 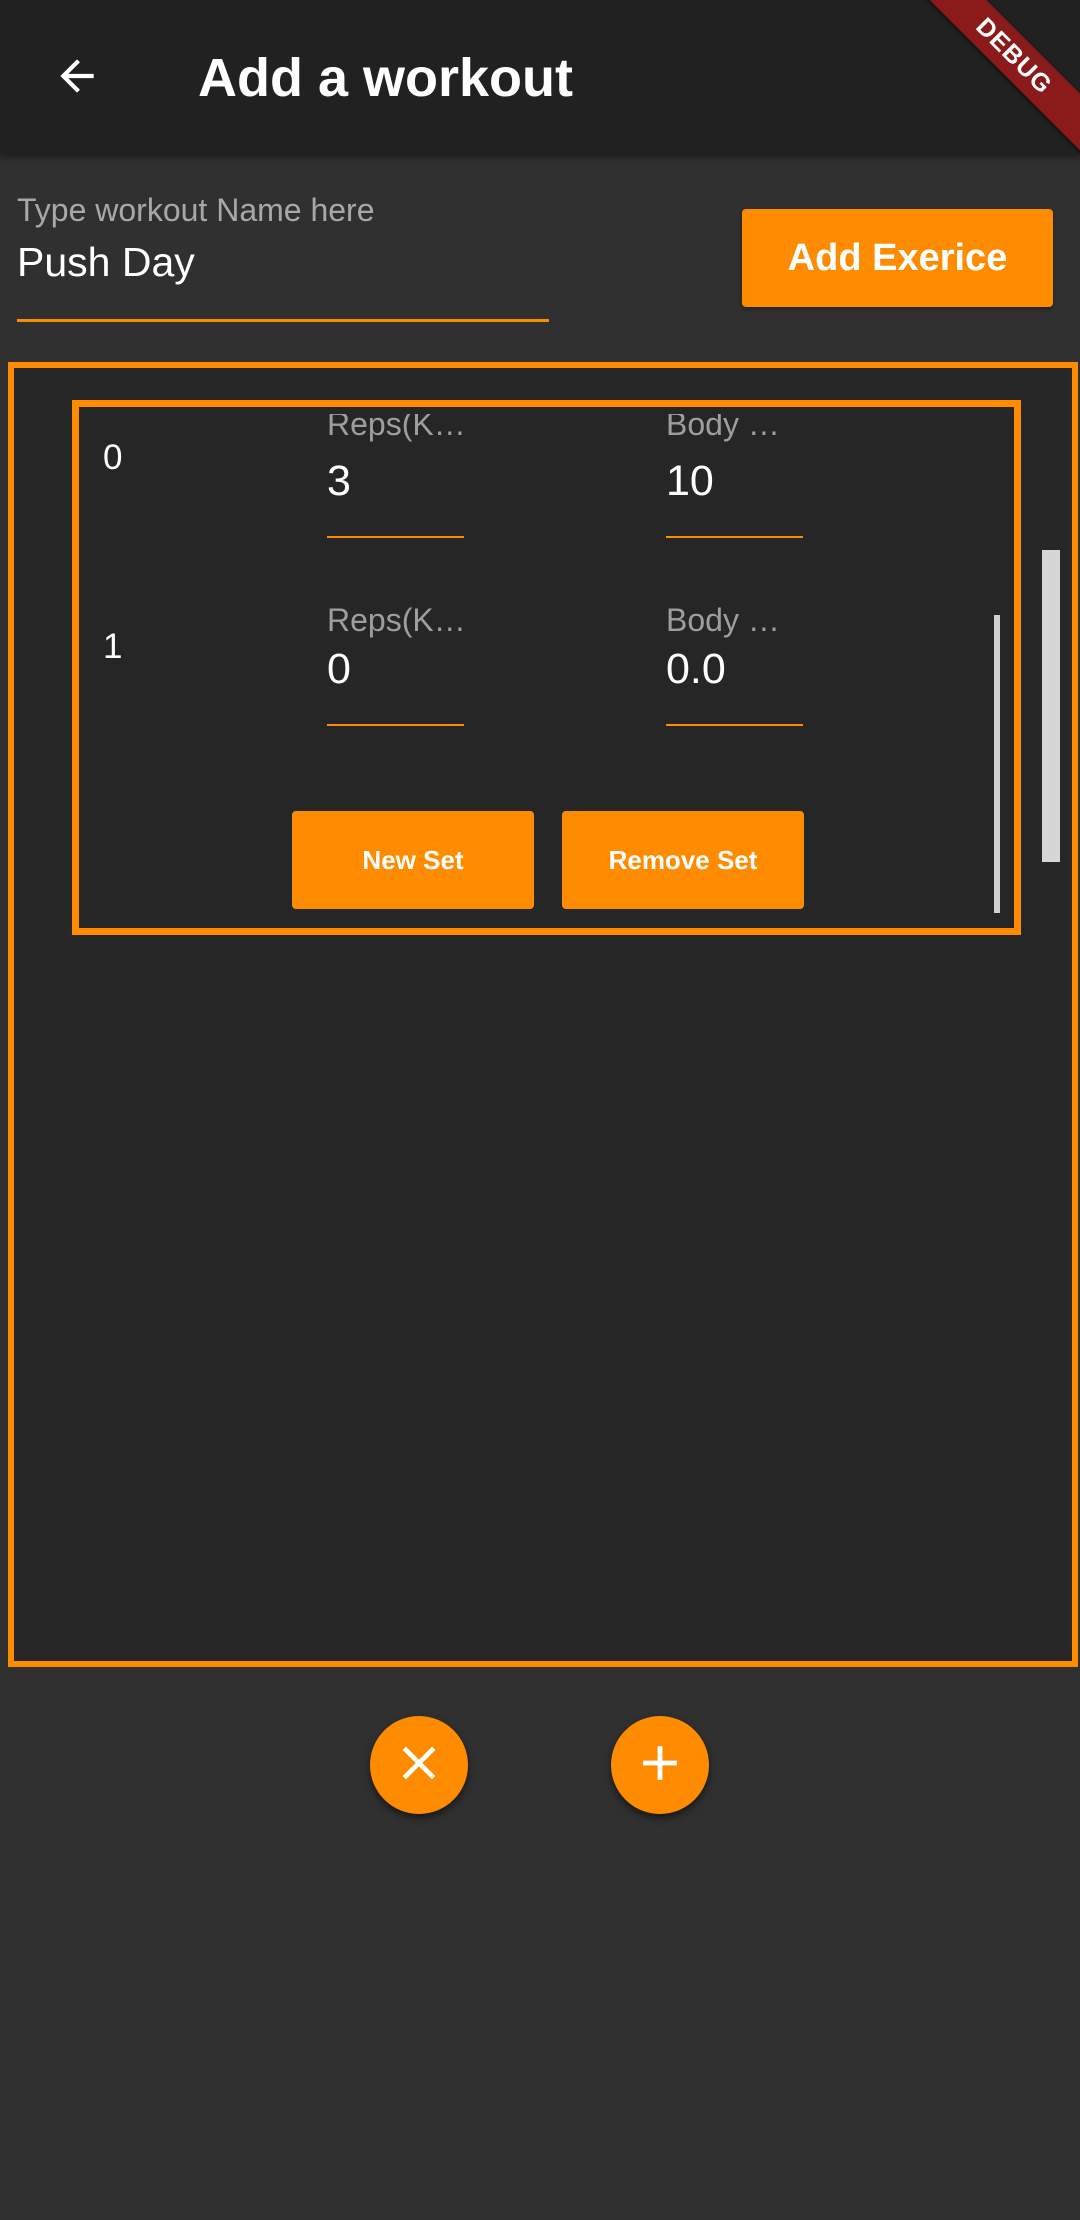 What do you see at coordinates (113, 457) in the screenshot?
I see `set-index: 0` at bounding box center [113, 457].